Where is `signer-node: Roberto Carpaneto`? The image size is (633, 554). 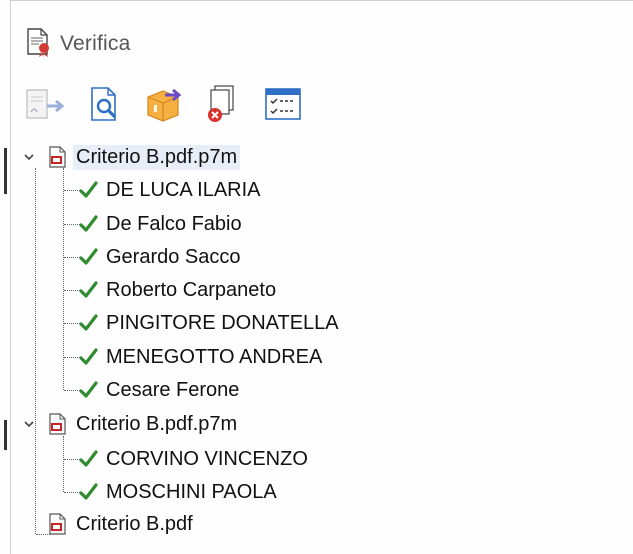 signer-node: Roberto Carpaneto is located at coordinates (178, 290).